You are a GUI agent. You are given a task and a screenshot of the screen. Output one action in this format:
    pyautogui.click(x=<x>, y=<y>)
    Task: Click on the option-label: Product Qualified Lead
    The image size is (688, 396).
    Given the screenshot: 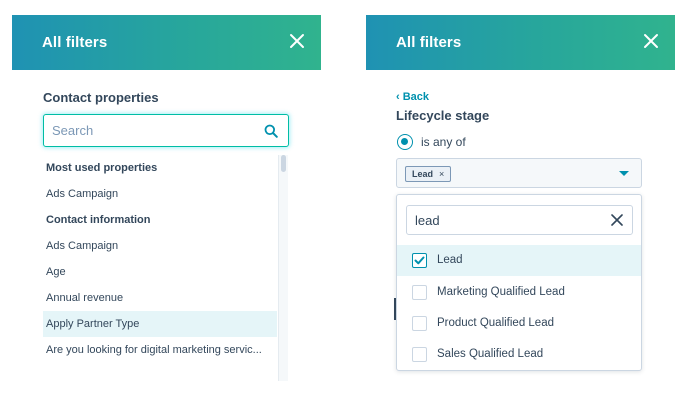 What is the action you would take?
    pyautogui.click(x=495, y=323)
    